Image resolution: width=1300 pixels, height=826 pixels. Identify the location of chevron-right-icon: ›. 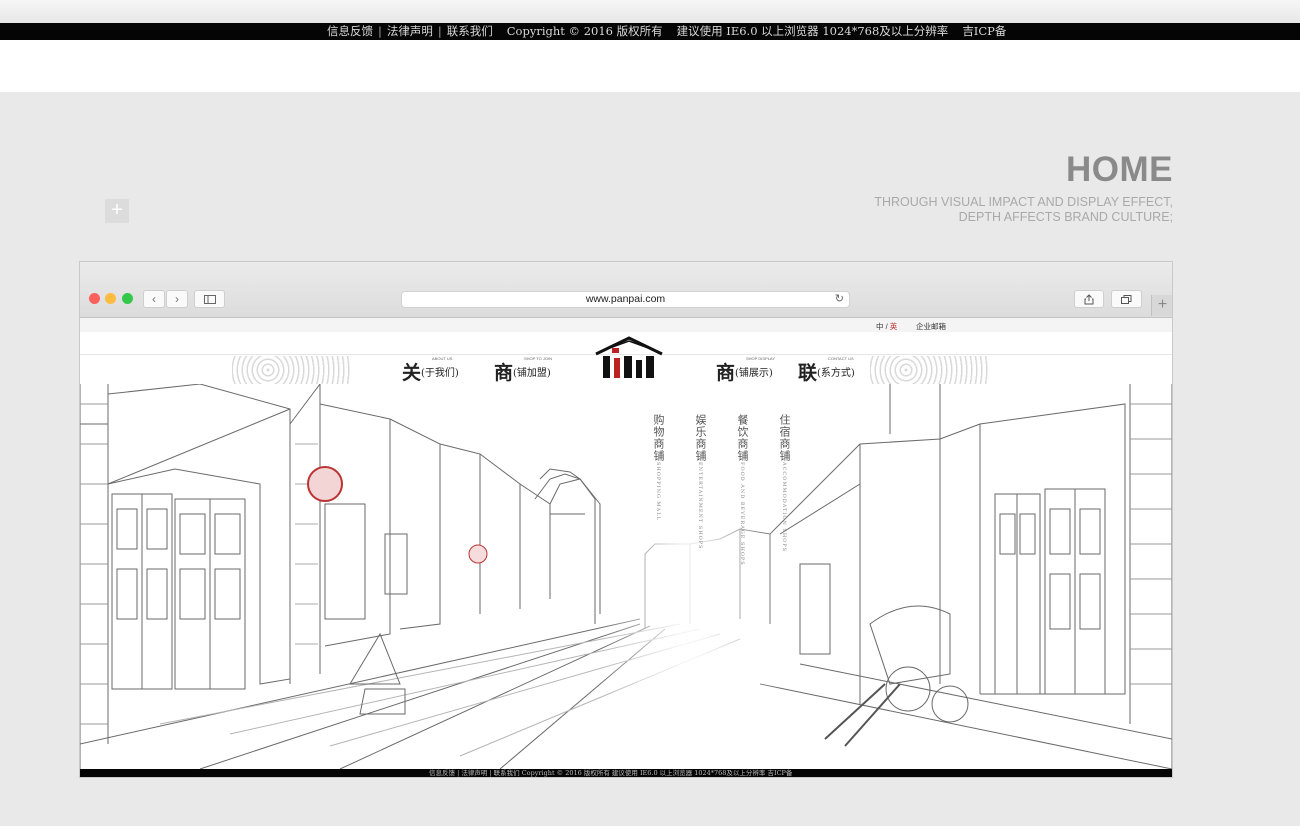
(177, 299).